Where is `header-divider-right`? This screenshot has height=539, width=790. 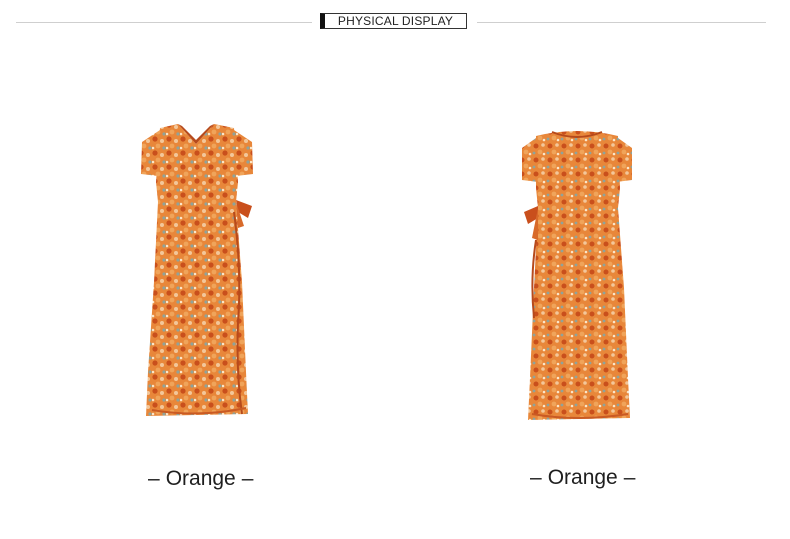
header-divider-right is located at coordinates (621, 22).